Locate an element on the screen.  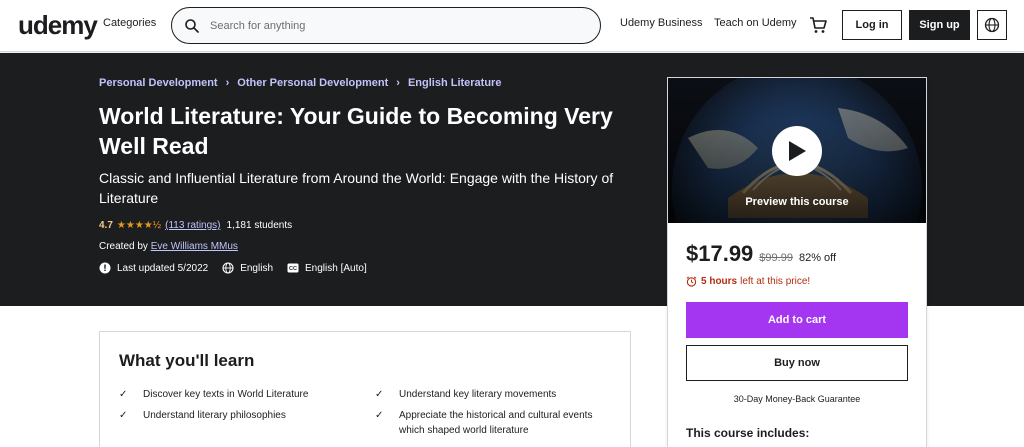
learn-title: What you'll learn is located at coordinates (187, 360).